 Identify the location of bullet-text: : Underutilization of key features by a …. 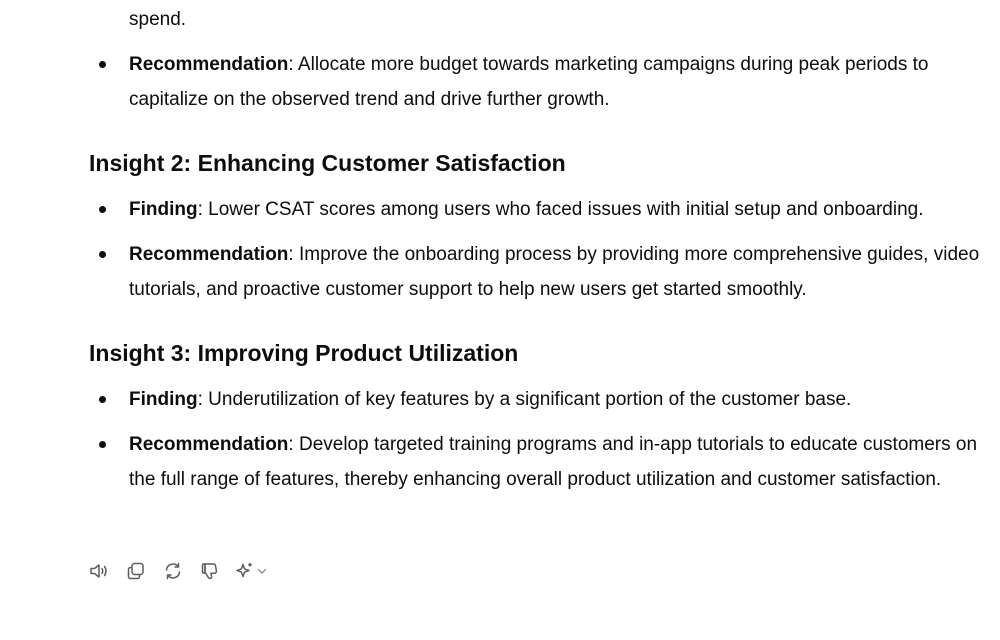
(524, 399).